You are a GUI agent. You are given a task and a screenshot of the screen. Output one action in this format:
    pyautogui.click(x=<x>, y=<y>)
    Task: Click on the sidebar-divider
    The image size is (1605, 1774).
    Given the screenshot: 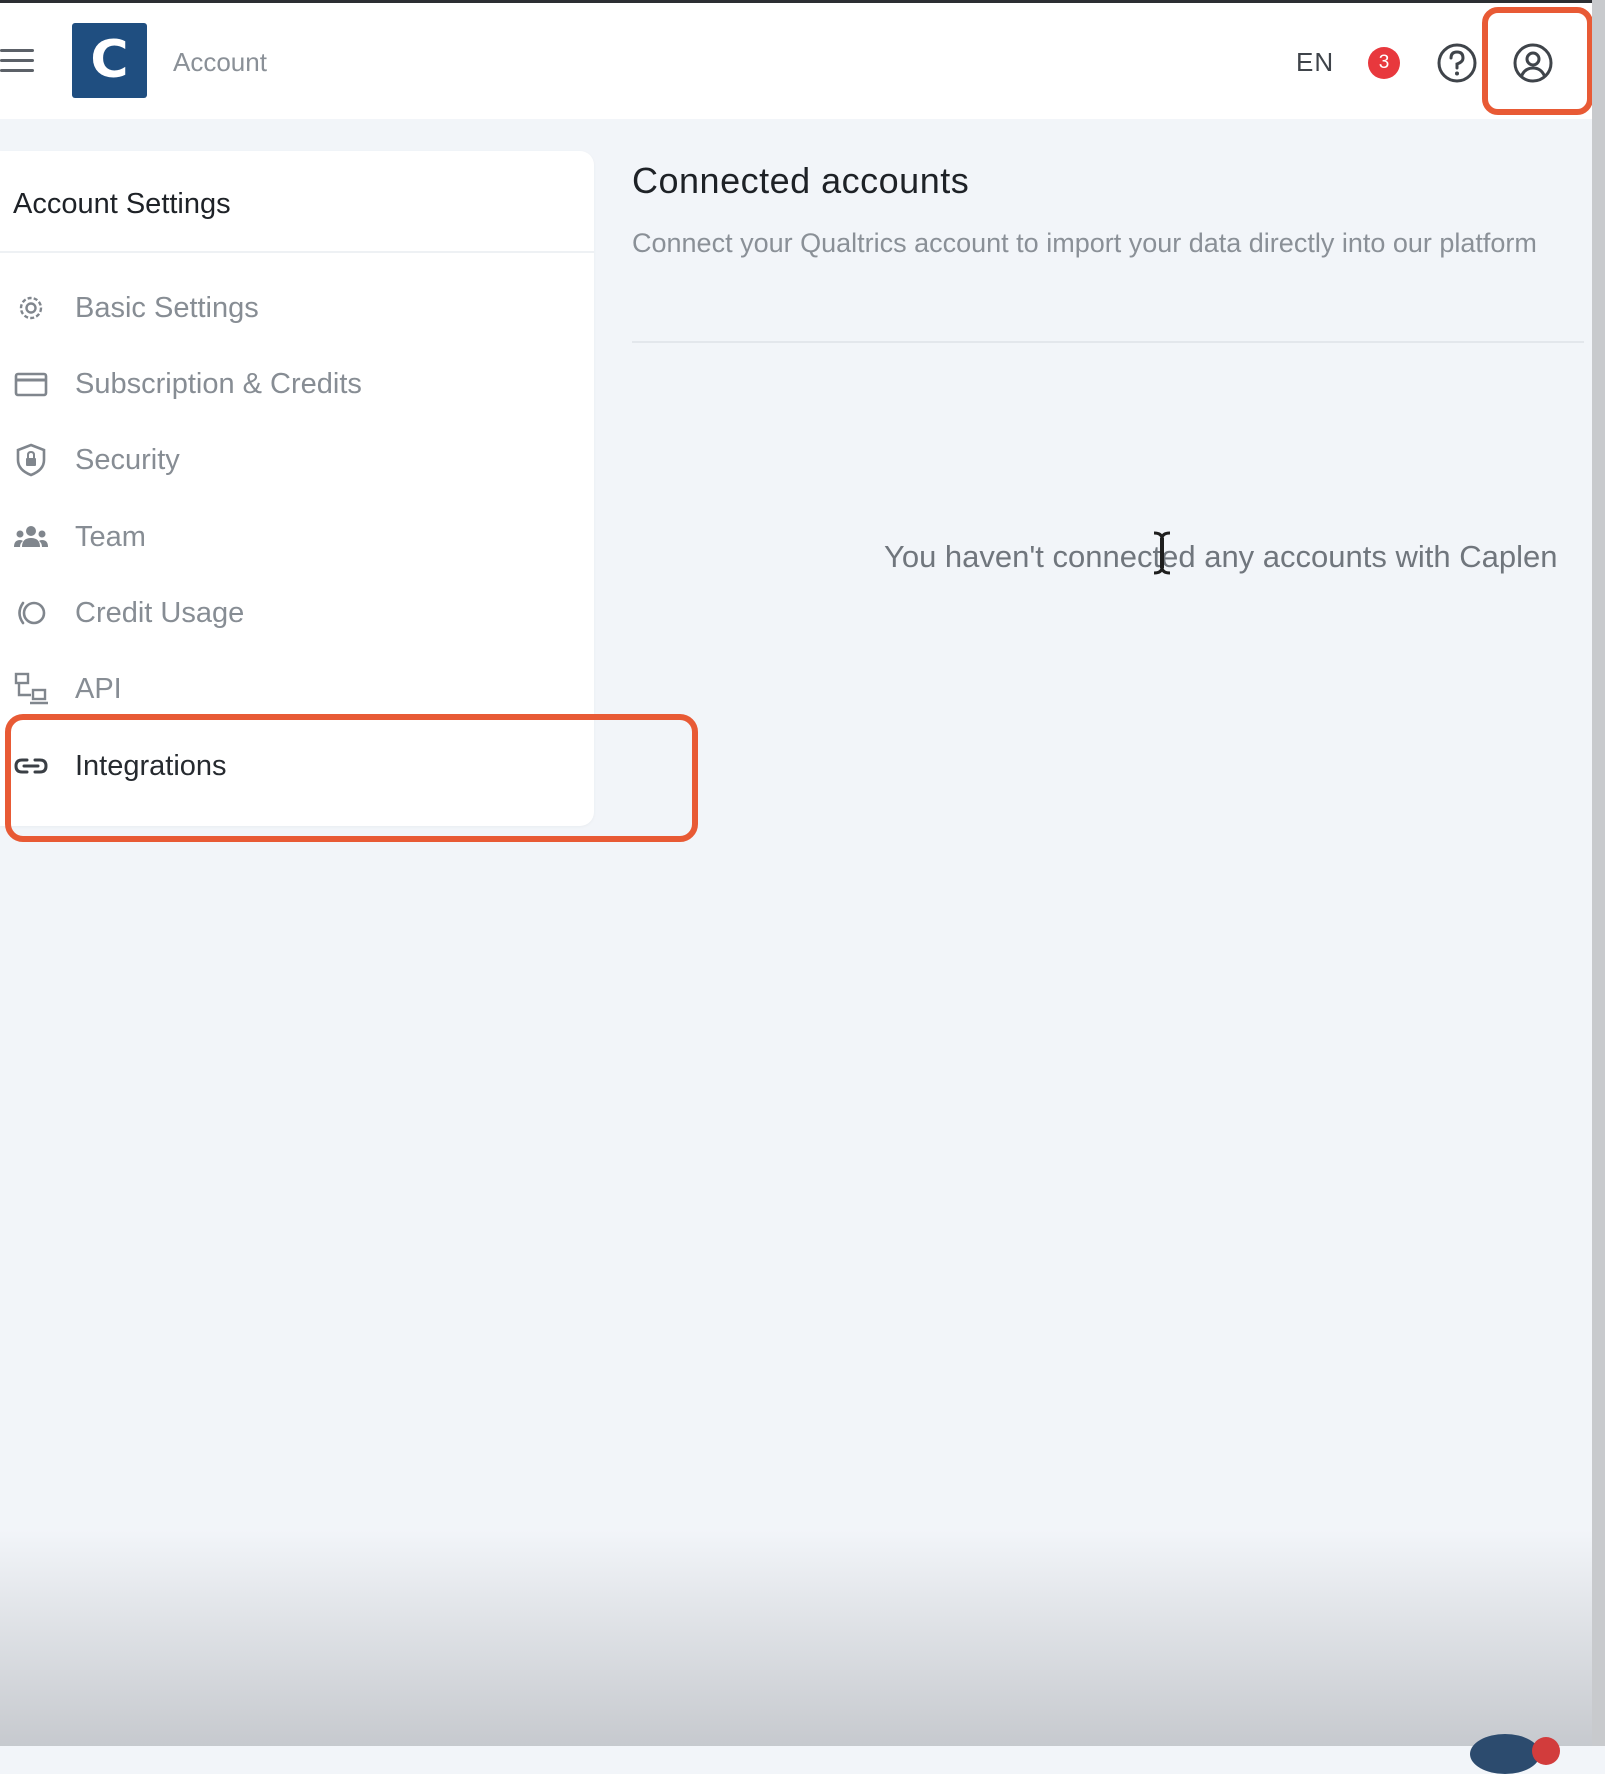 What is the action you would take?
    pyautogui.click(x=297, y=252)
    